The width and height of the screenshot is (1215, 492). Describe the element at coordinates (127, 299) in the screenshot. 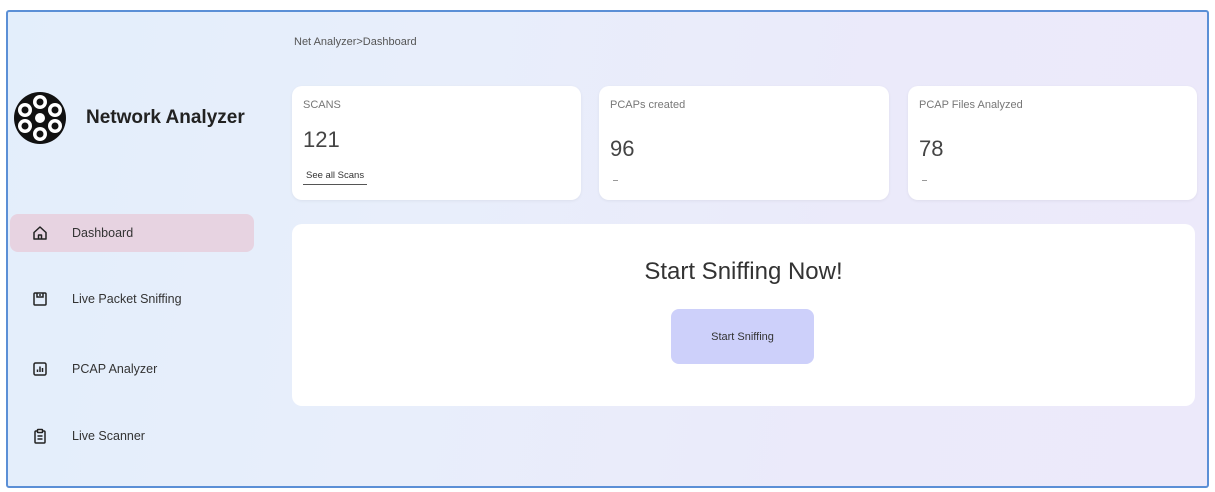

I see `sidebar-item-label: Live Packet Sniffing` at that location.